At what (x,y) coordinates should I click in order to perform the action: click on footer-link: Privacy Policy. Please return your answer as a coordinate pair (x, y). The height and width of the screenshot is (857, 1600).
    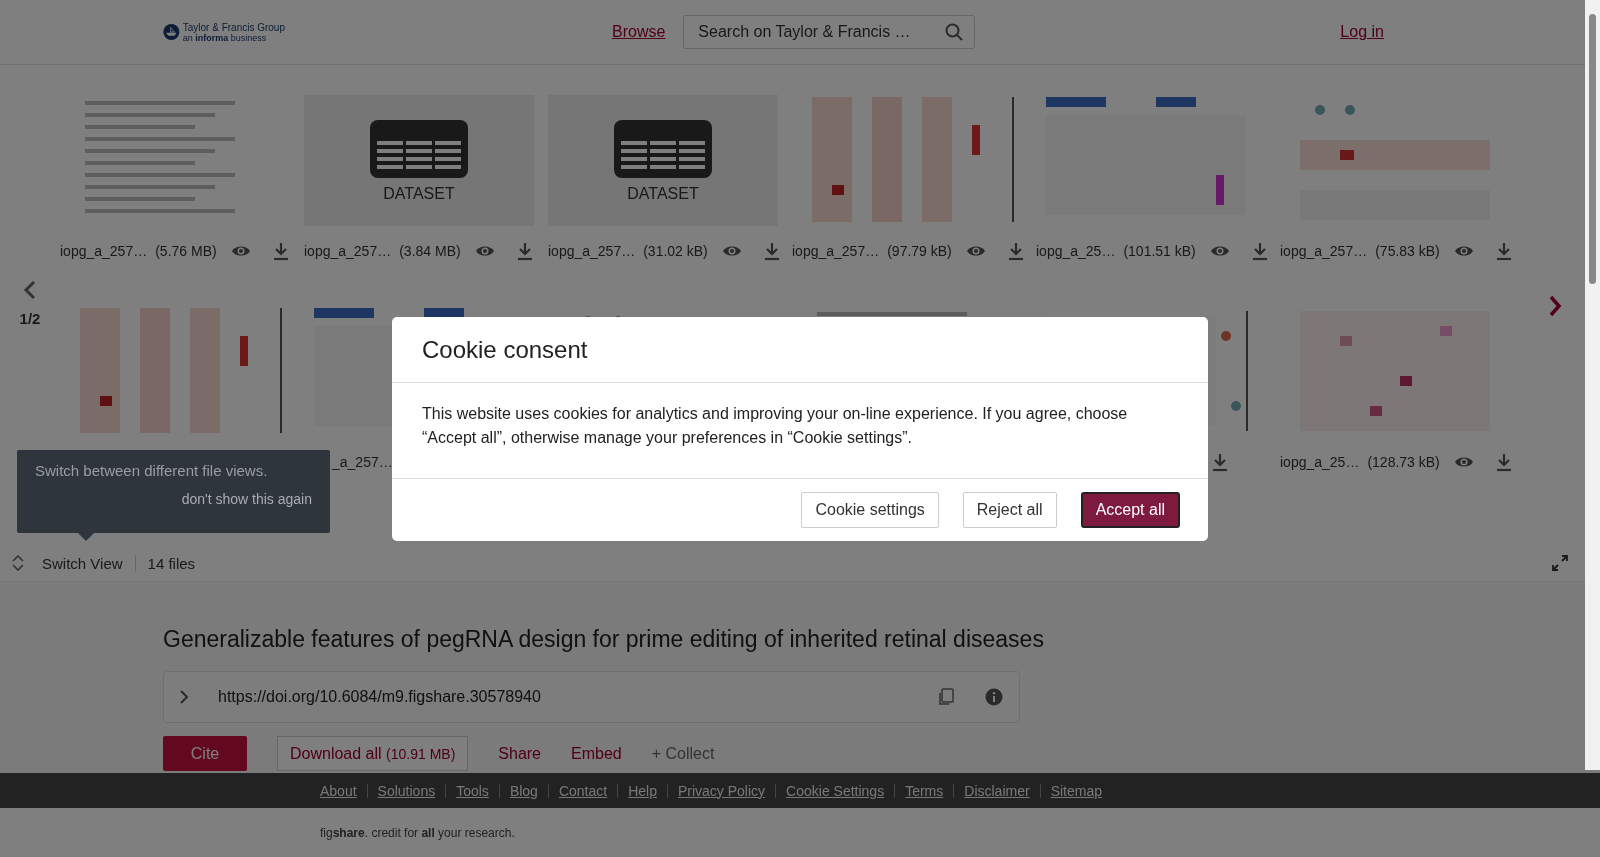
    Looking at the image, I should click on (721, 790).